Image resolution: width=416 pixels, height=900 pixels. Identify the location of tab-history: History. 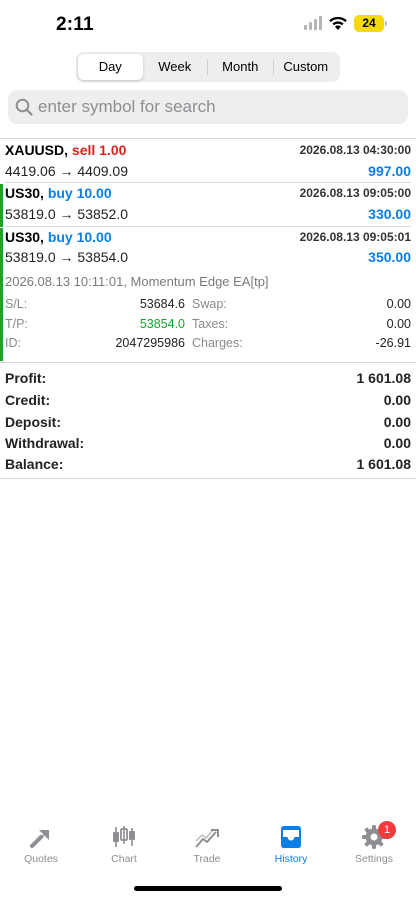
(291, 850).